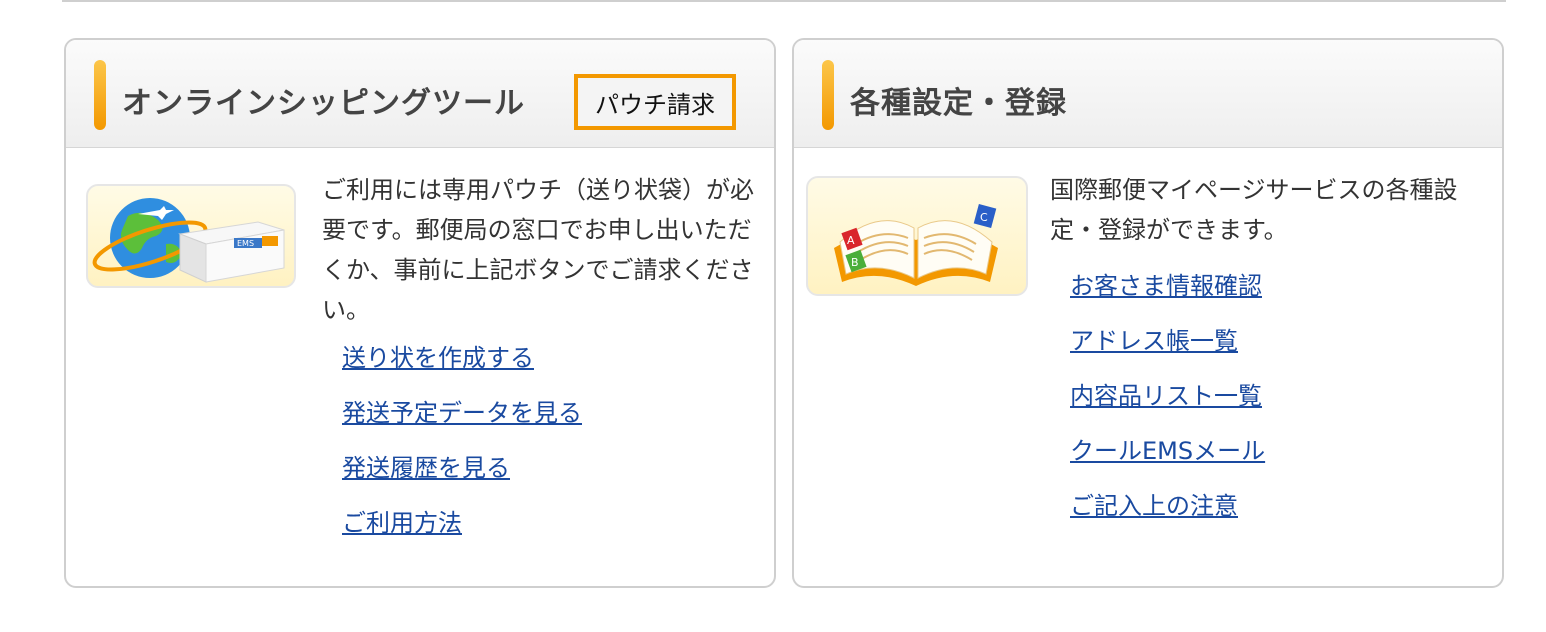 The width and height of the screenshot is (1546, 632). What do you see at coordinates (1166, 286) in the screenshot?
I see `customer-info-link: お客さま情報確認` at bounding box center [1166, 286].